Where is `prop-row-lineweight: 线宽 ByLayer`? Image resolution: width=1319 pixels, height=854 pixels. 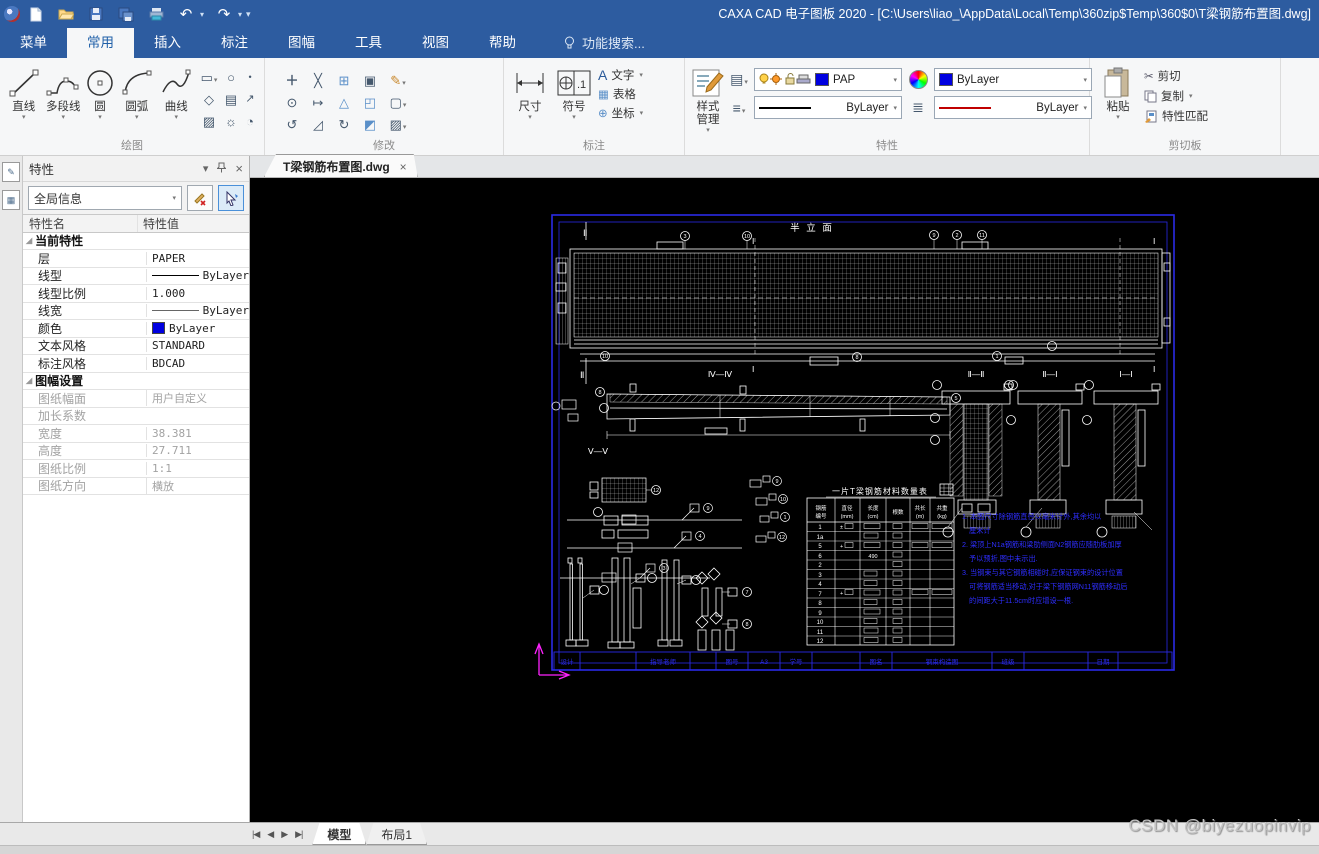 prop-row-lineweight: 线宽 ByLayer is located at coordinates (136, 311).